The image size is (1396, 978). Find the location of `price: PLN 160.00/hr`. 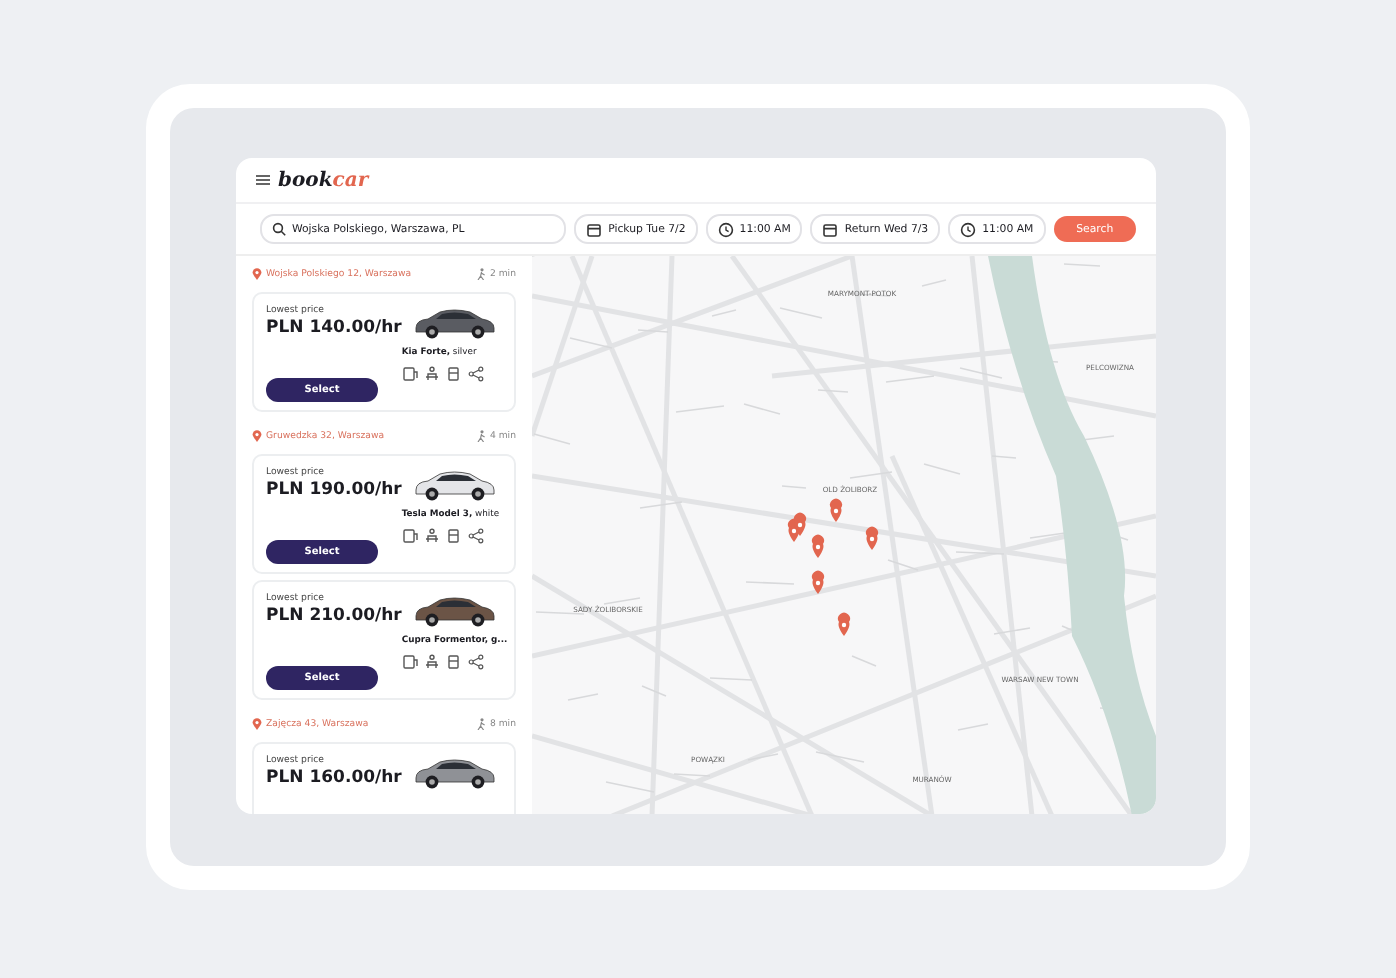

price: PLN 160.00/hr is located at coordinates (334, 778).